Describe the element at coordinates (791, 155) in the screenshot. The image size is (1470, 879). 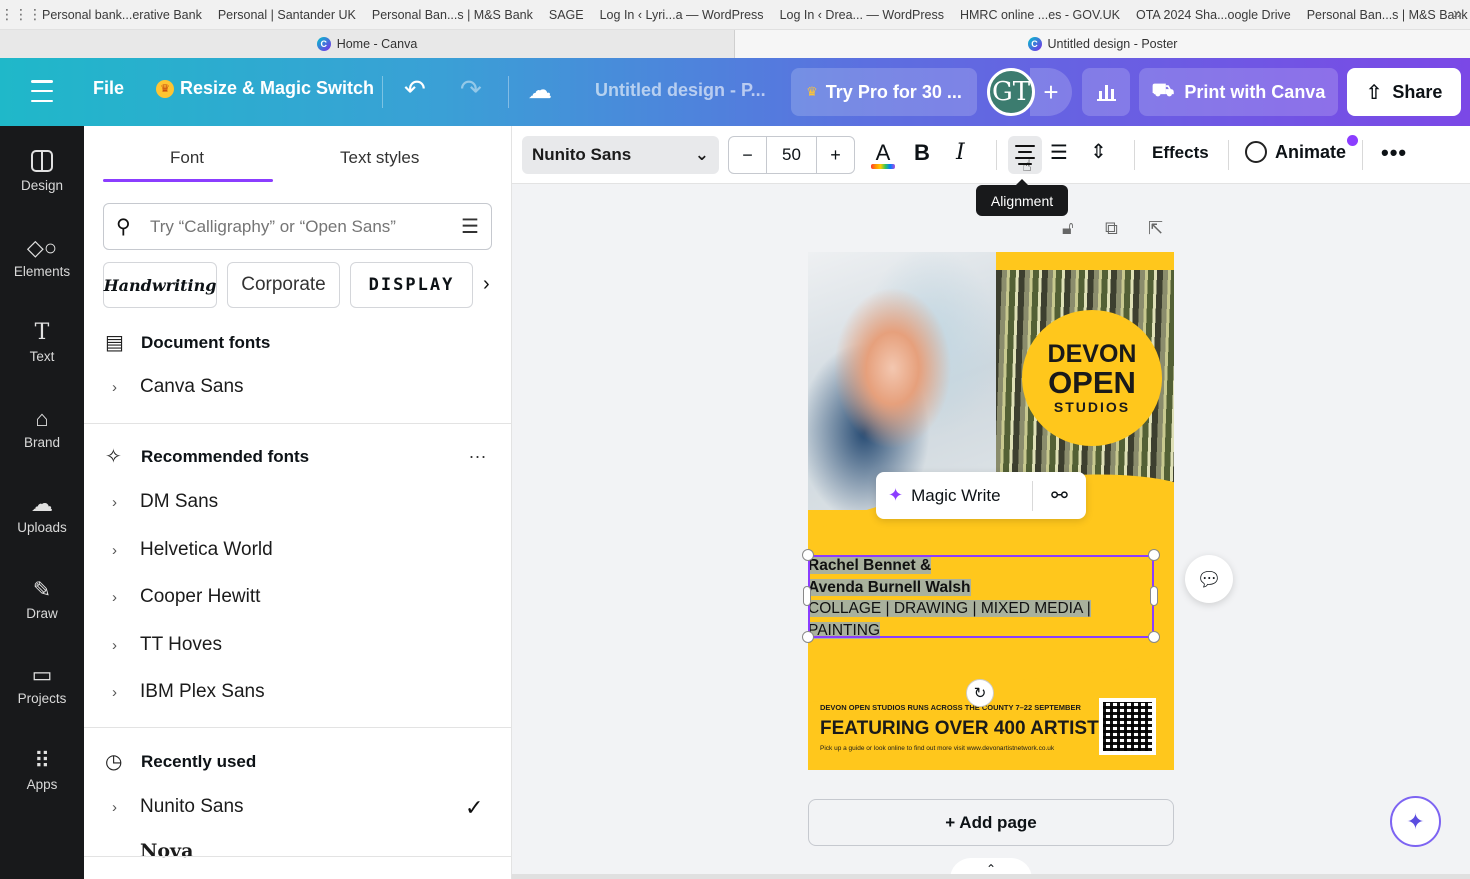
I see `font-size-input: 50` at that location.